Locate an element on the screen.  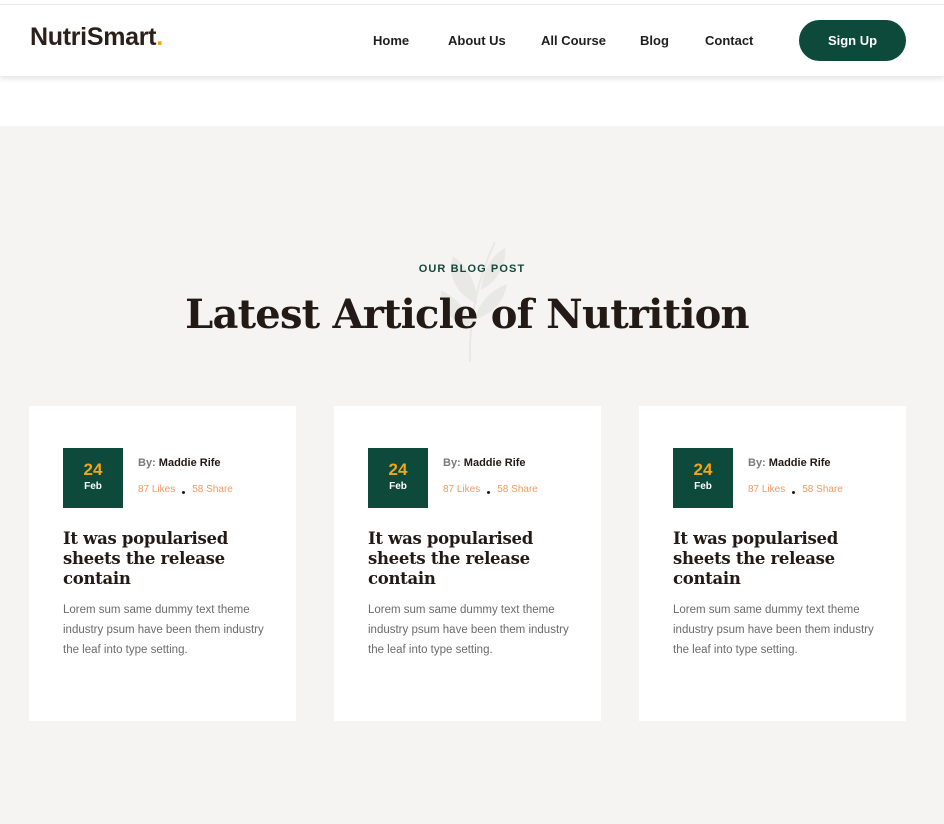
nav-blog: Blog is located at coordinates (654, 40).